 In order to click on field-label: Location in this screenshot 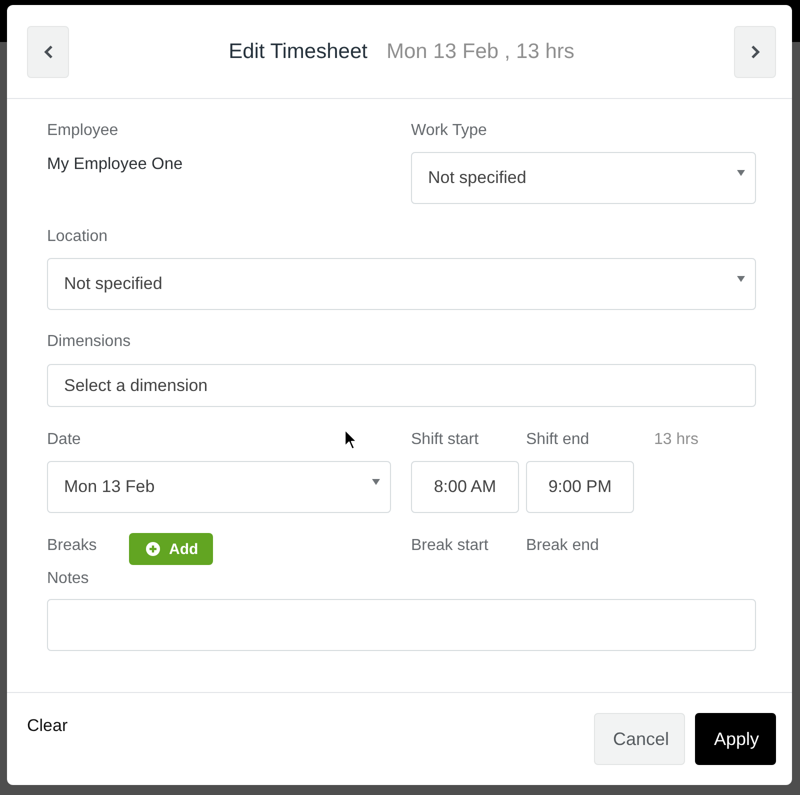, I will do `click(77, 237)`.